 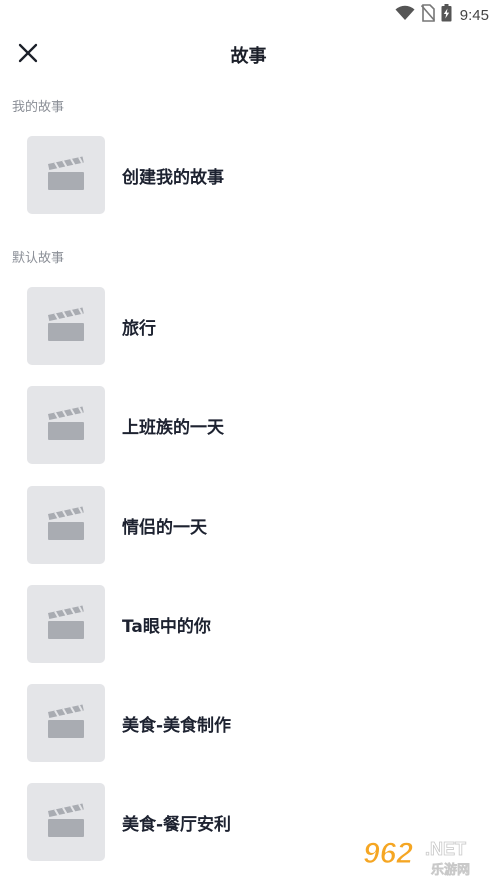 What do you see at coordinates (474, 15) in the screenshot?
I see `status-time: 9:45` at bounding box center [474, 15].